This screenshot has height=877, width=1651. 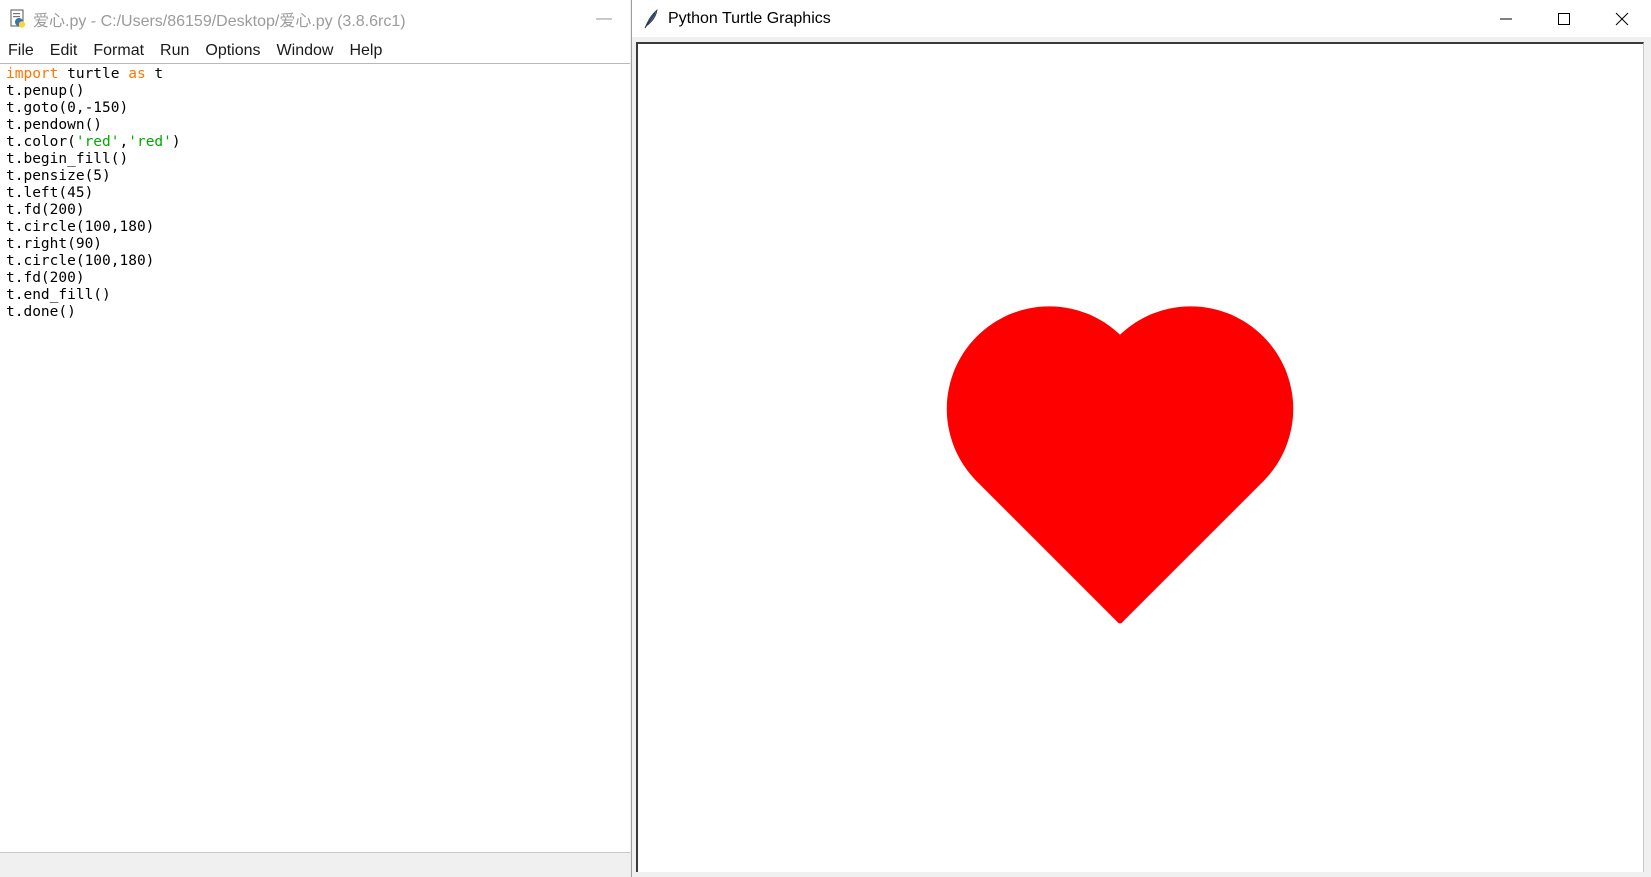 I want to click on menu-window: Window, so click(x=305, y=51).